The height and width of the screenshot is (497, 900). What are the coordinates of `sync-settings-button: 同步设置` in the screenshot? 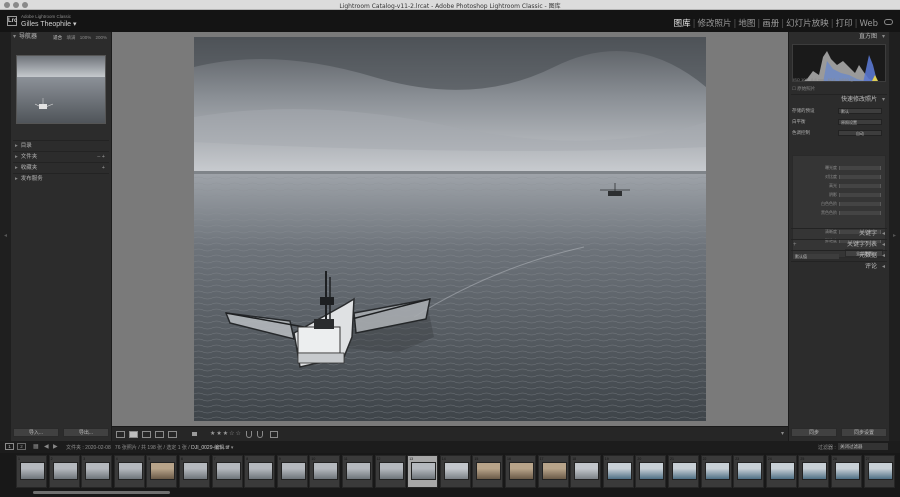 It's located at (864, 432).